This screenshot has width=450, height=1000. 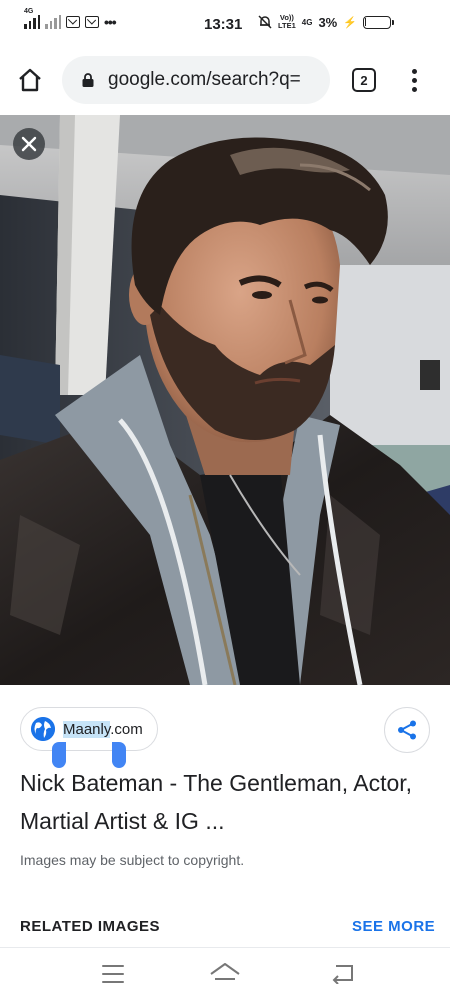 I want to click on source-chip: Maanly.com, so click(x=89, y=729).